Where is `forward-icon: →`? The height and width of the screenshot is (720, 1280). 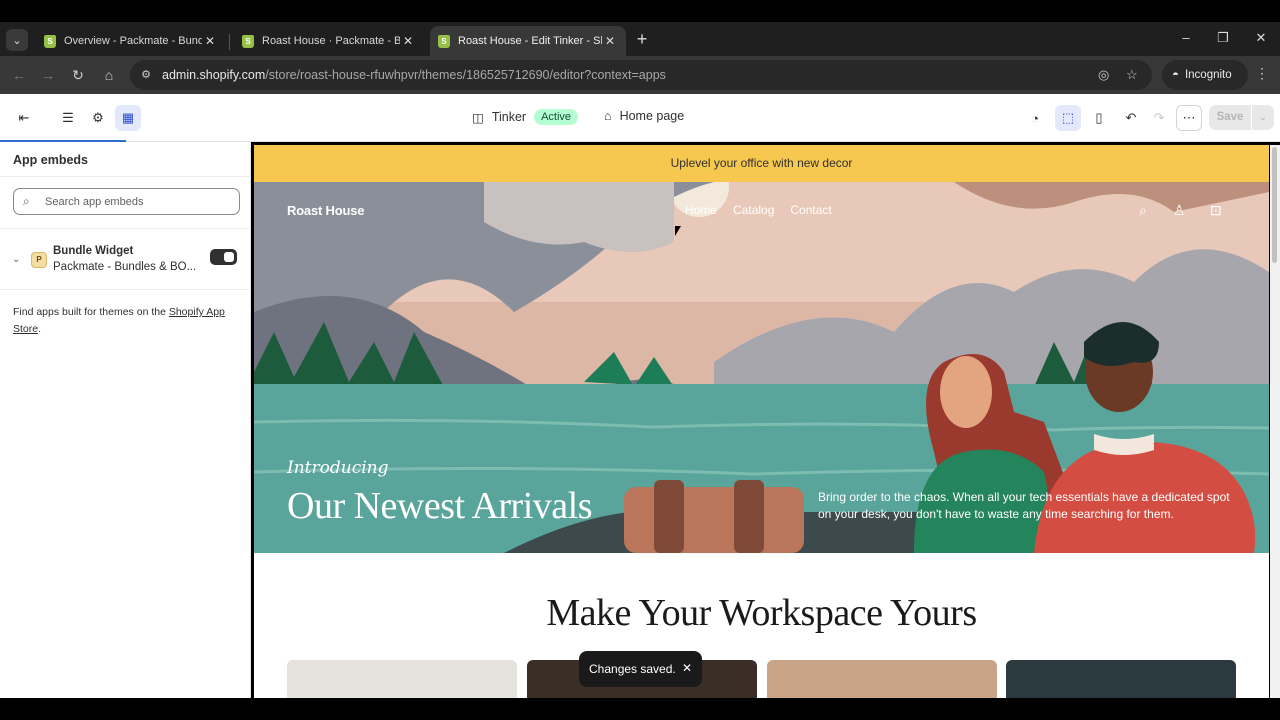 forward-icon: → is located at coordinates (48, 75).